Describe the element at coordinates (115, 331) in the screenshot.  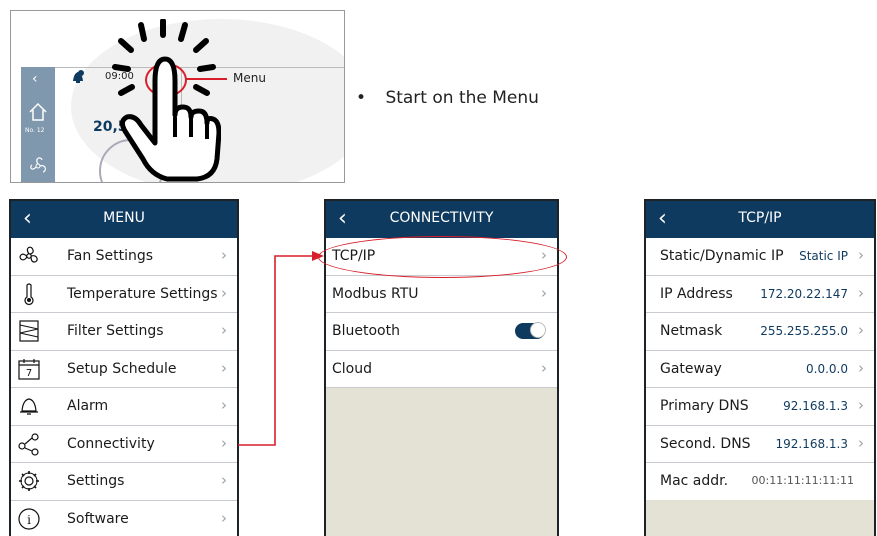
I see `menu-item-label: Filter Settings` at that location.